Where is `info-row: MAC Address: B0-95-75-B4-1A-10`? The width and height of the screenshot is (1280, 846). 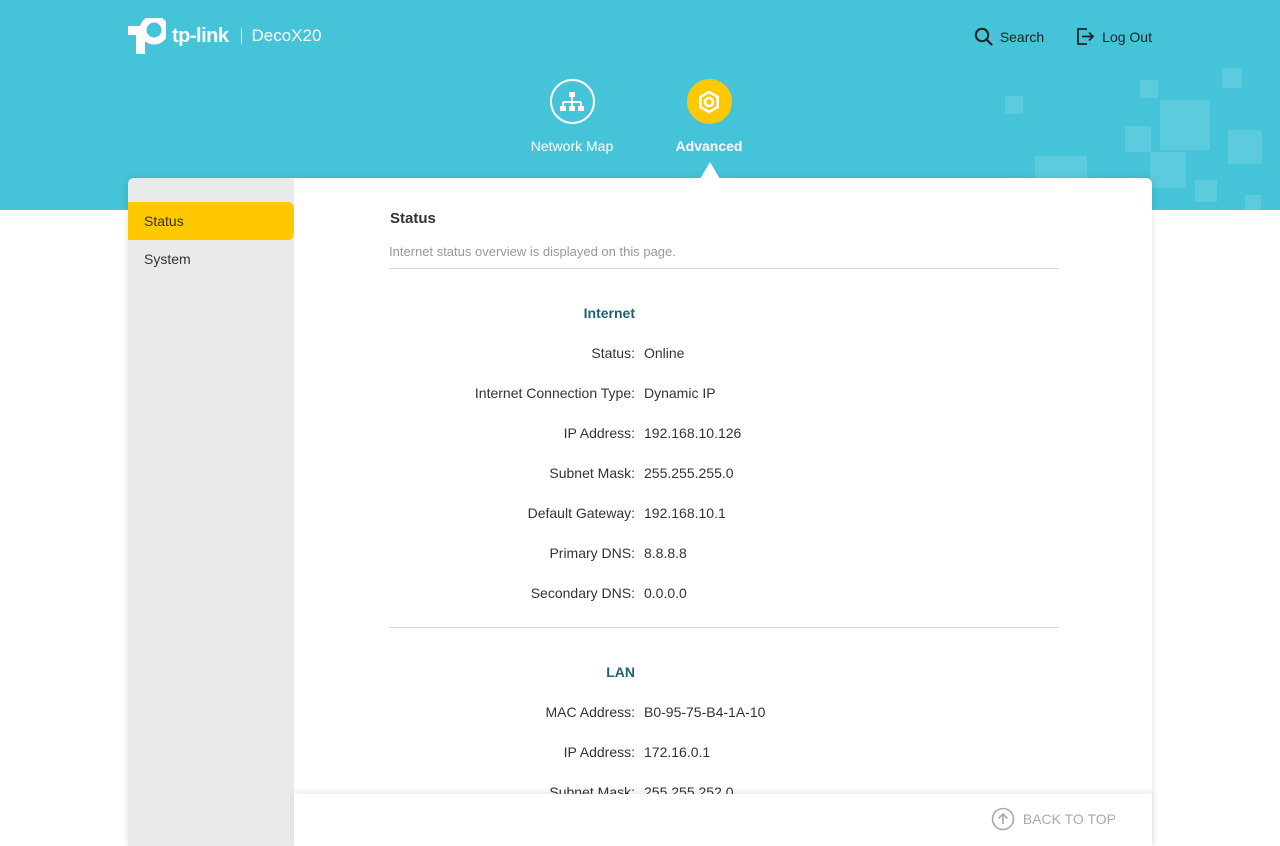 info-row: MAC Address: B0-95-75-B4-1A-10 is located at coordinates (644, 714).